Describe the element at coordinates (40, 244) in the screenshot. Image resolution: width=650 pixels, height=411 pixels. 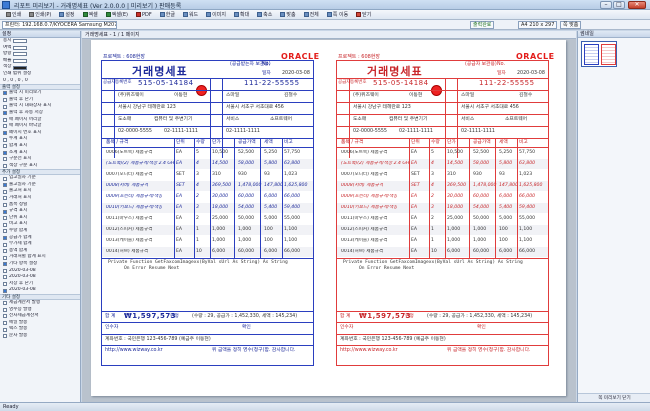
I see `extra-option: 부가세 합계` at that location.